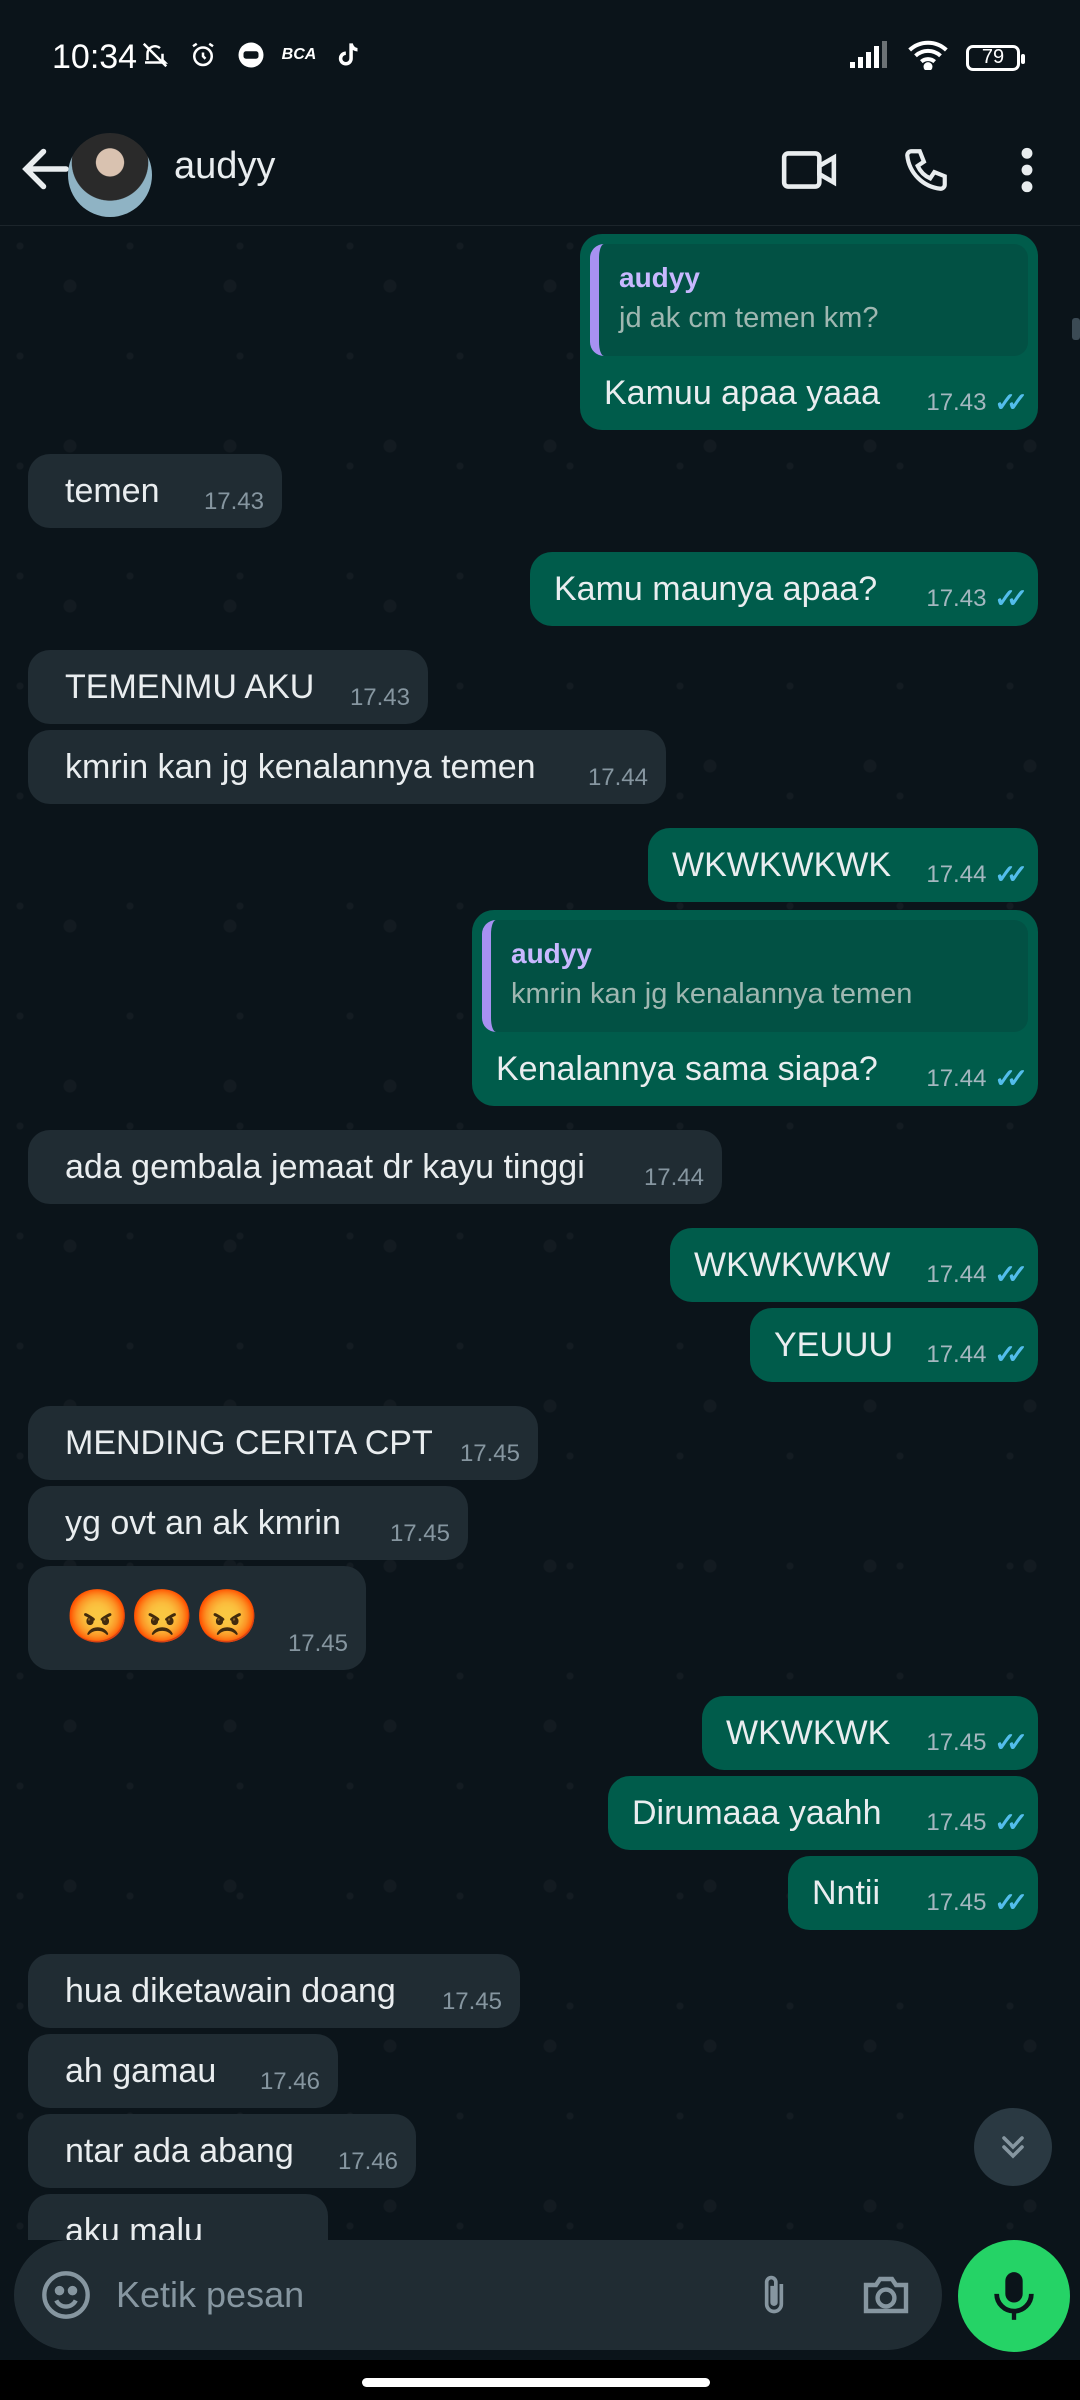 This screenshot has height=2400, width=1080. I want to click on scrollbar, so click(1076, 329).